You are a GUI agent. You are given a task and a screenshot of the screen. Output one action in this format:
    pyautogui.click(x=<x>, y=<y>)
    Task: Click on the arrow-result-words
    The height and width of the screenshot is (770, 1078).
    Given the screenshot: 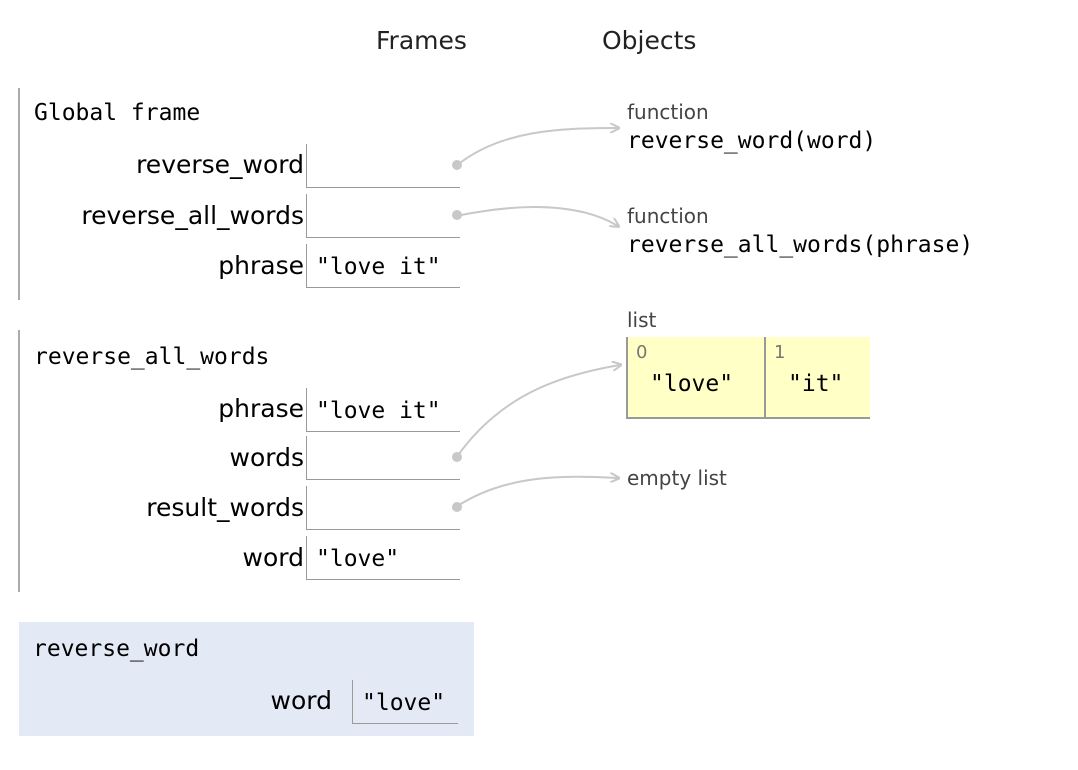 What is the action you would take?
    pyautogui.click(x=536, y=492)
    